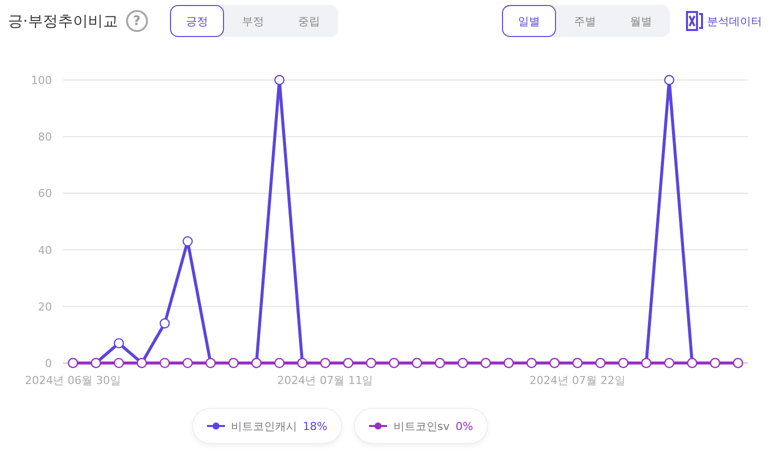 Image resolution: width=770 pixels, height=473 pixels. What do you see at coordinates (253, 21) in the screenshot?
I see `tab: 부정` at bounding box center [253, 21].